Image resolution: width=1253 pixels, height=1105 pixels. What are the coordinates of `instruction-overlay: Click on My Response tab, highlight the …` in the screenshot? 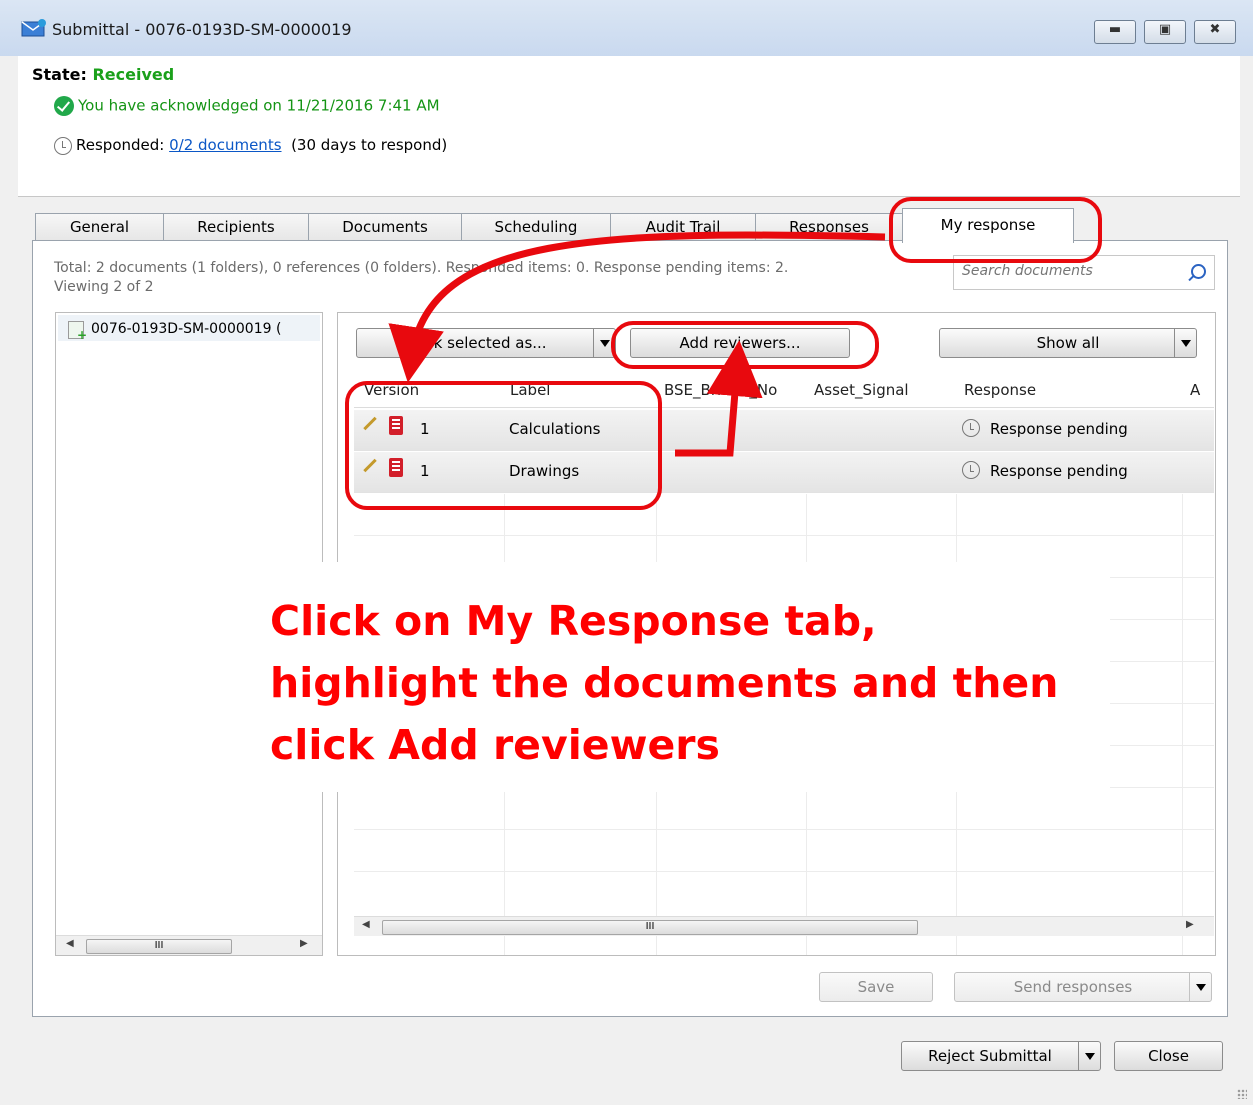 It's located at (720, 683).